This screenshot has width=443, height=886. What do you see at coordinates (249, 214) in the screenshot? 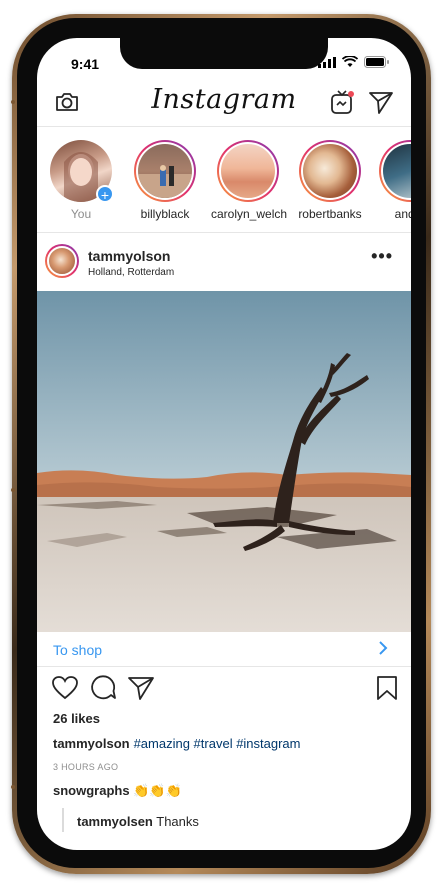
I see `story-label: carolyn_welch` at bounding box center [249, 214].